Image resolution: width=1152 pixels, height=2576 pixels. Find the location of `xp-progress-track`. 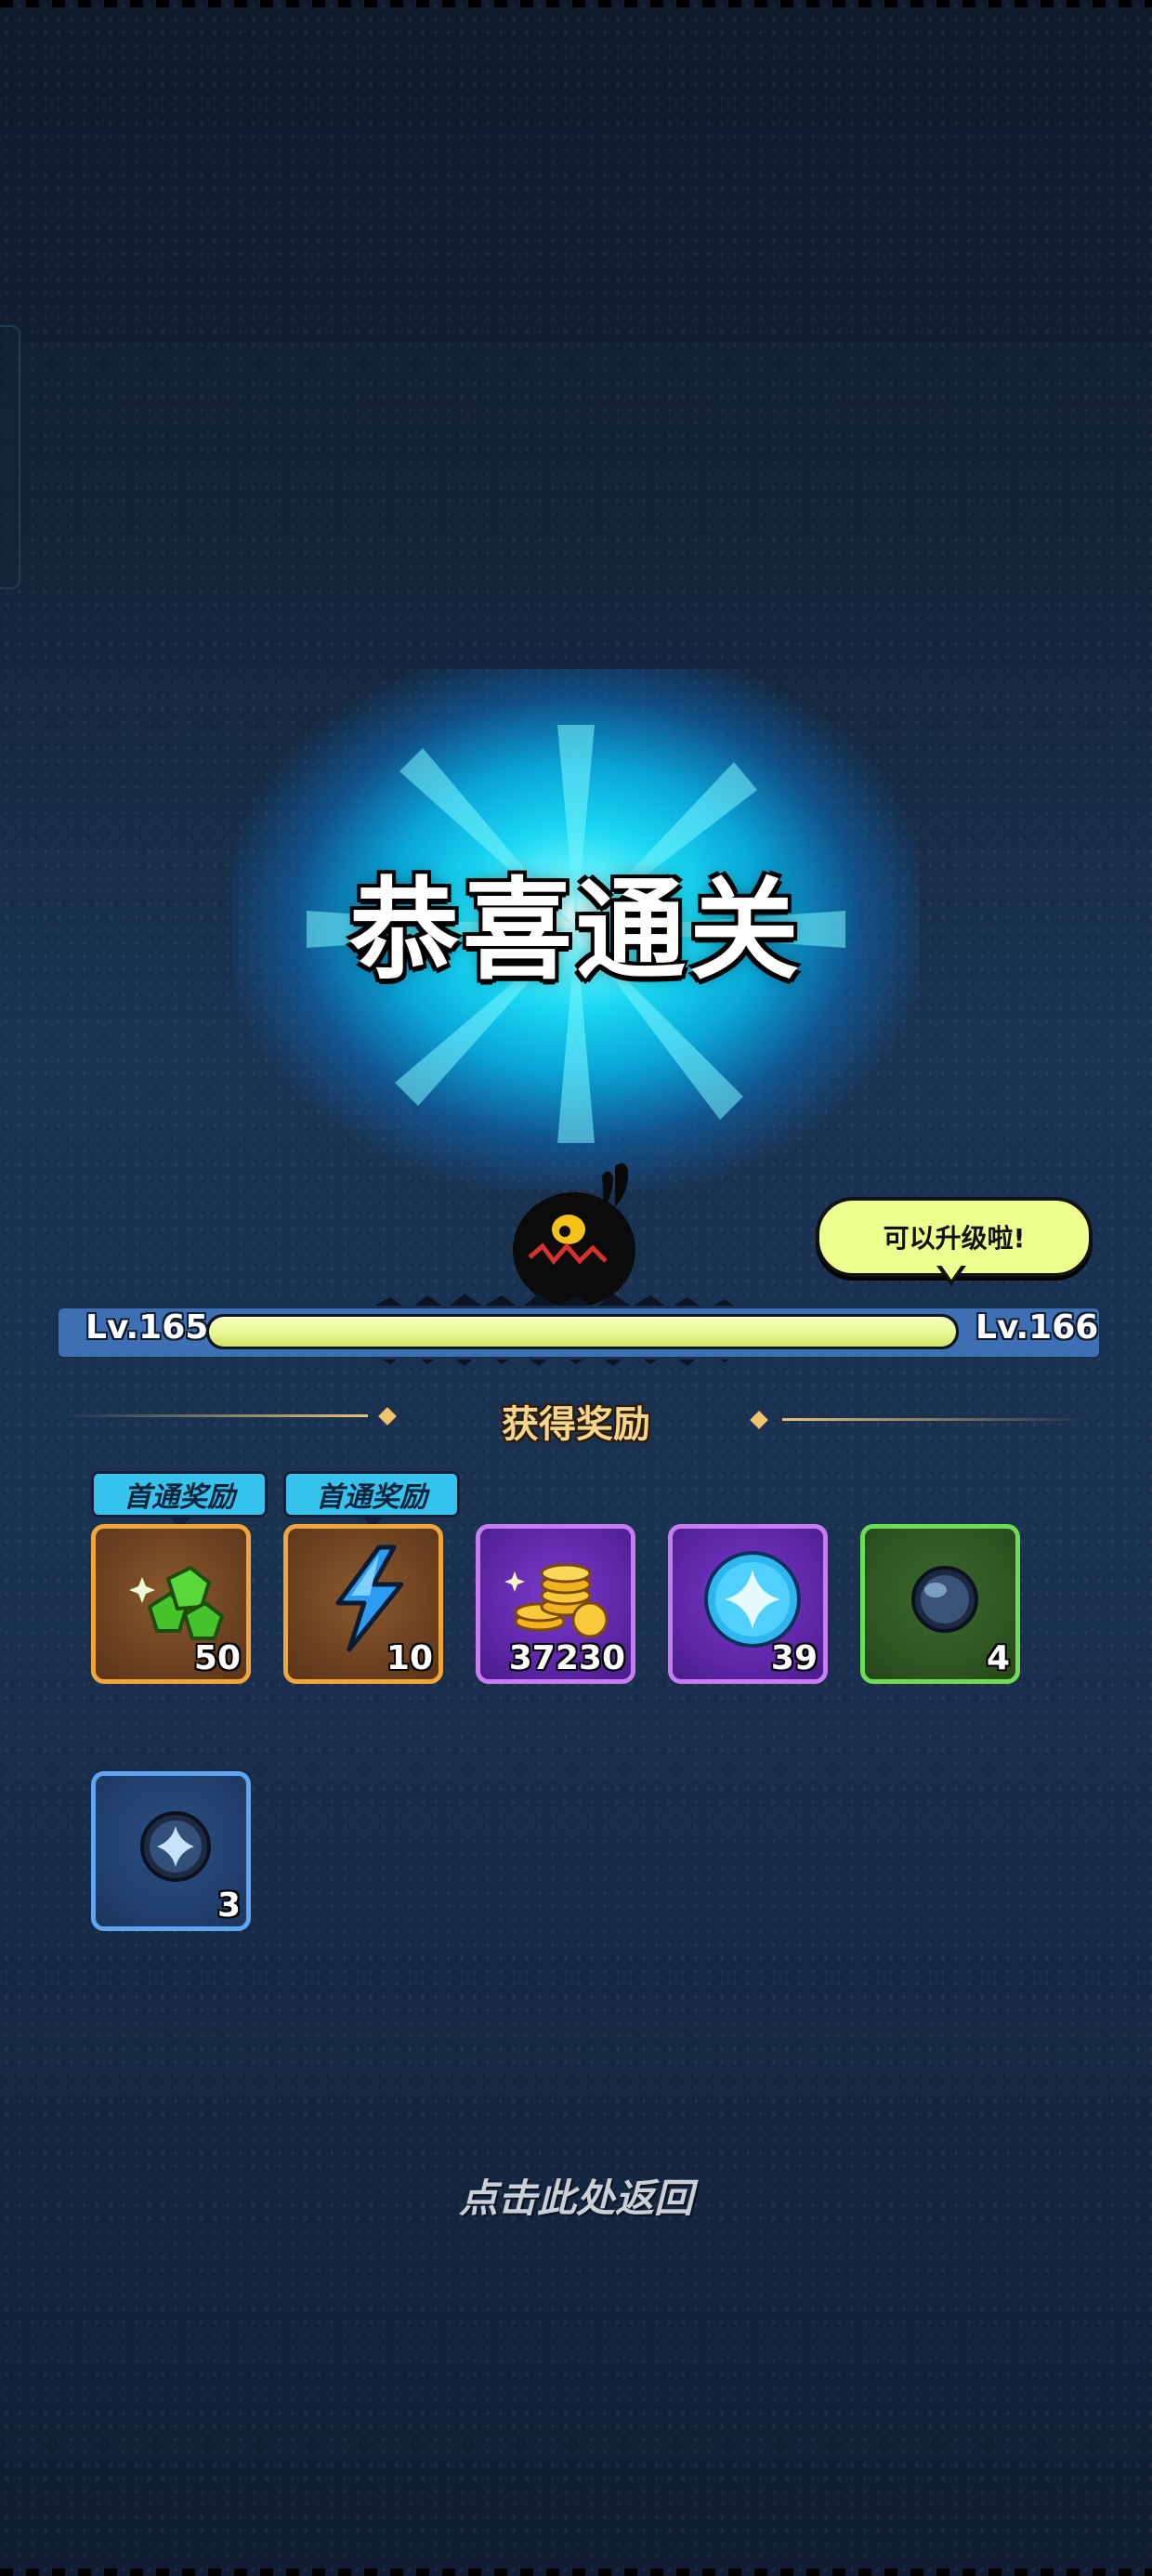

xp-progress-track is located at coordinates (582, 1331).